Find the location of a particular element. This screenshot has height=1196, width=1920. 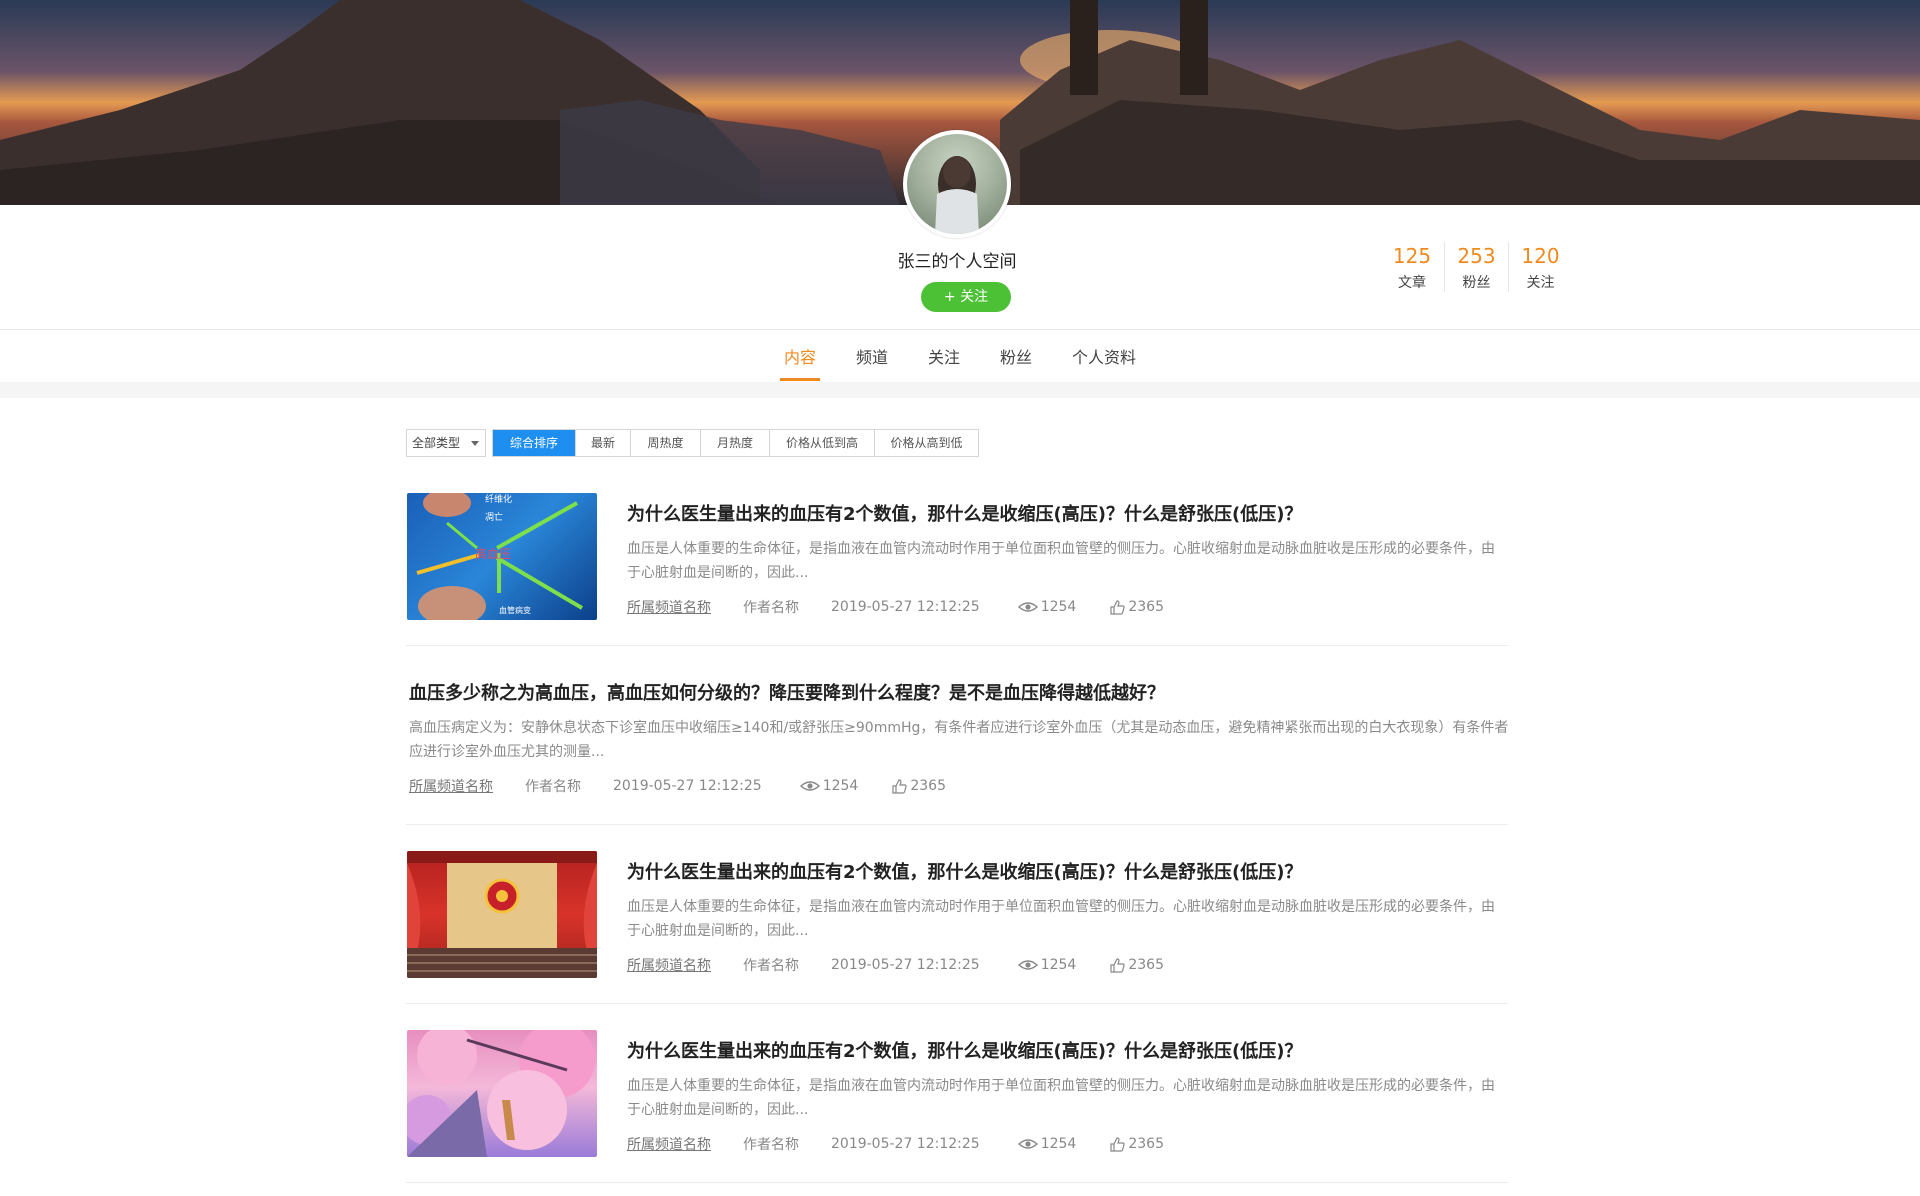

profile-stats: 125 文章 253 粉丝 120 关注 is located at coordinates (1476, 267).